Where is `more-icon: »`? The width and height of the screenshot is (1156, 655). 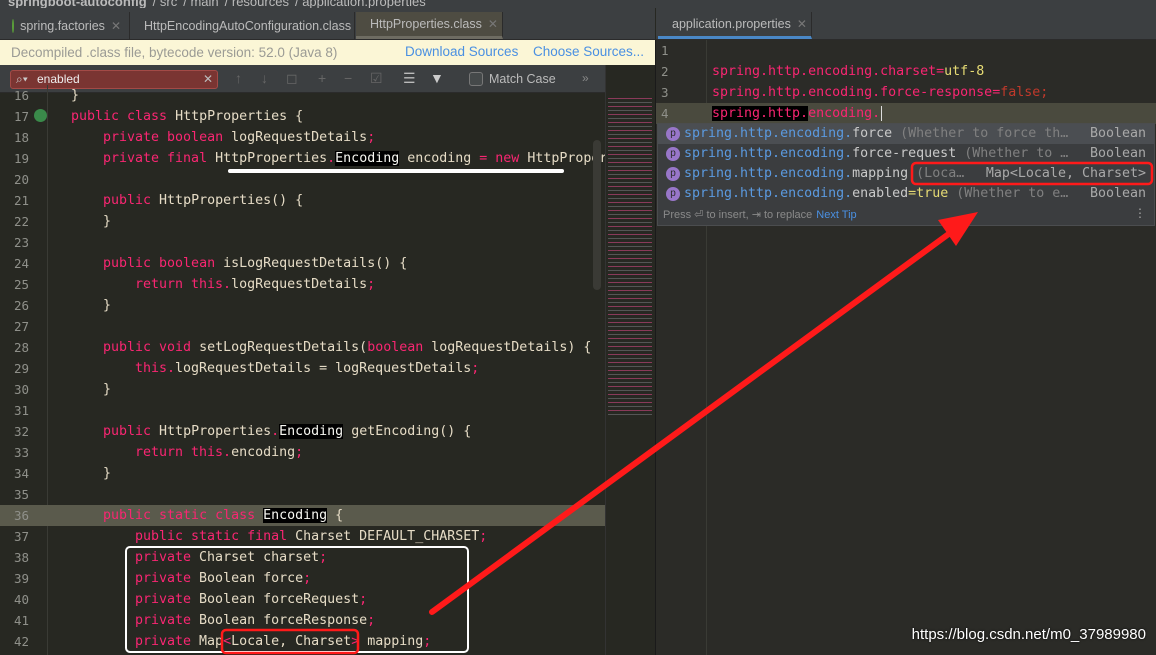 more-icon: » is located at coordinates (585, 78).